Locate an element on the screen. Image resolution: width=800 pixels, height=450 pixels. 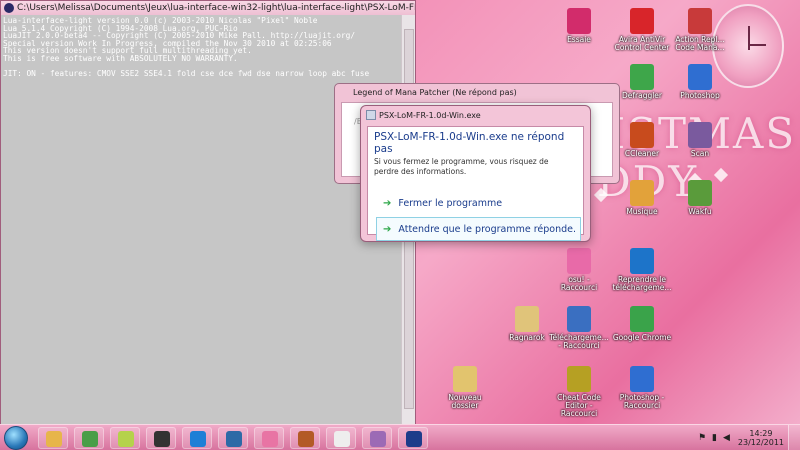
desktop-icon: Nouveau dossier is located at coordinates (465, 388).